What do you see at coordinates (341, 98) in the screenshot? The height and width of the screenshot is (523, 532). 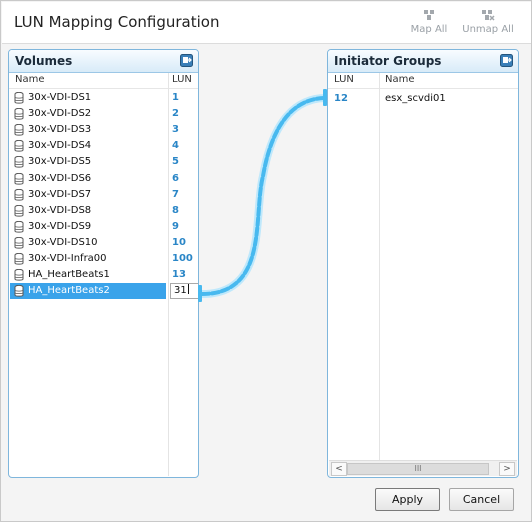 I see `initiator-group-lun: 12` at bounding box center [341, 98].